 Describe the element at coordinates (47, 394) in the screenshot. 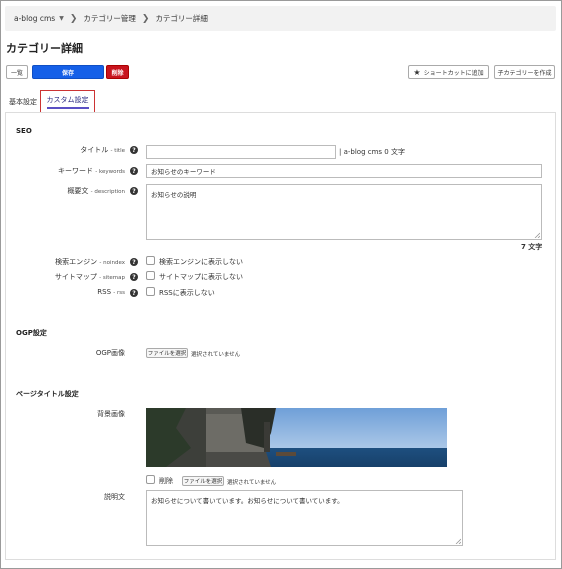

I see `page-title-settings-heading: ページタイトル設定` at that location.